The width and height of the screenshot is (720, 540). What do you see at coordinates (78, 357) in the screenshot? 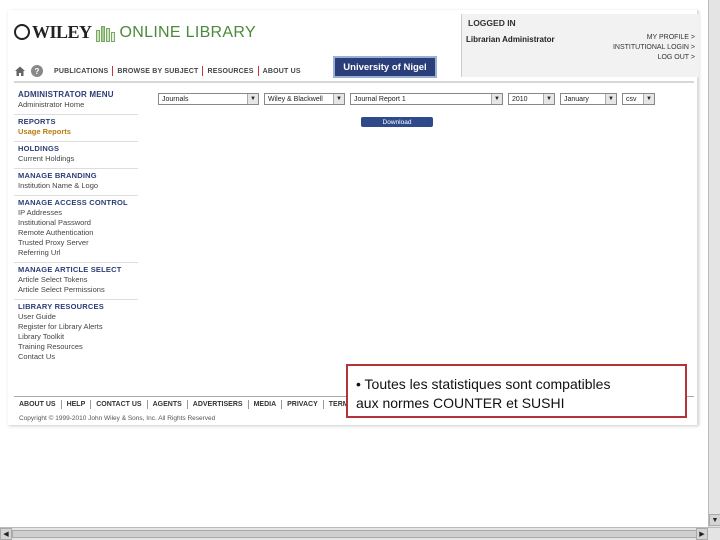
I see `sidebar-item-contact-us: Contact Us` at bounding box center [78, 357].